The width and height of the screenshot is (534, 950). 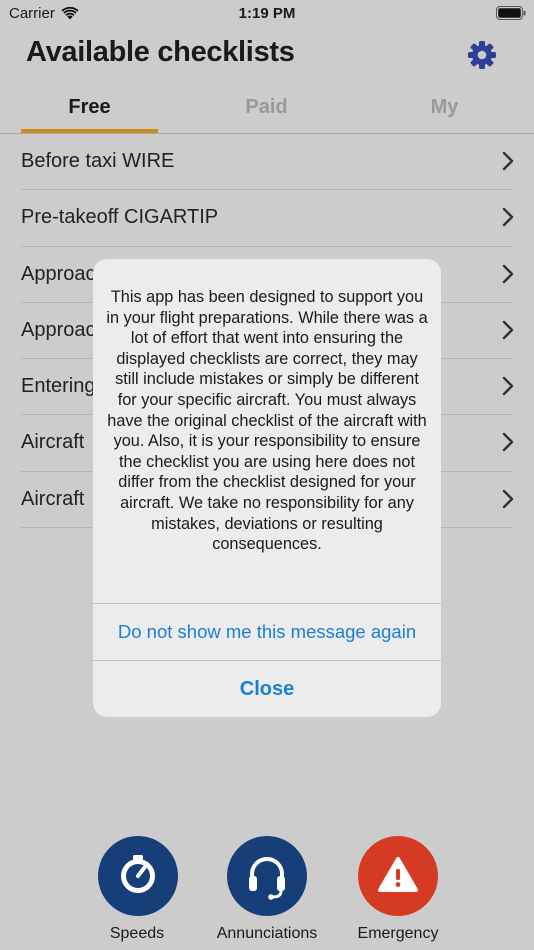 I want to click on speeds-button, so click(x=138, y=876).